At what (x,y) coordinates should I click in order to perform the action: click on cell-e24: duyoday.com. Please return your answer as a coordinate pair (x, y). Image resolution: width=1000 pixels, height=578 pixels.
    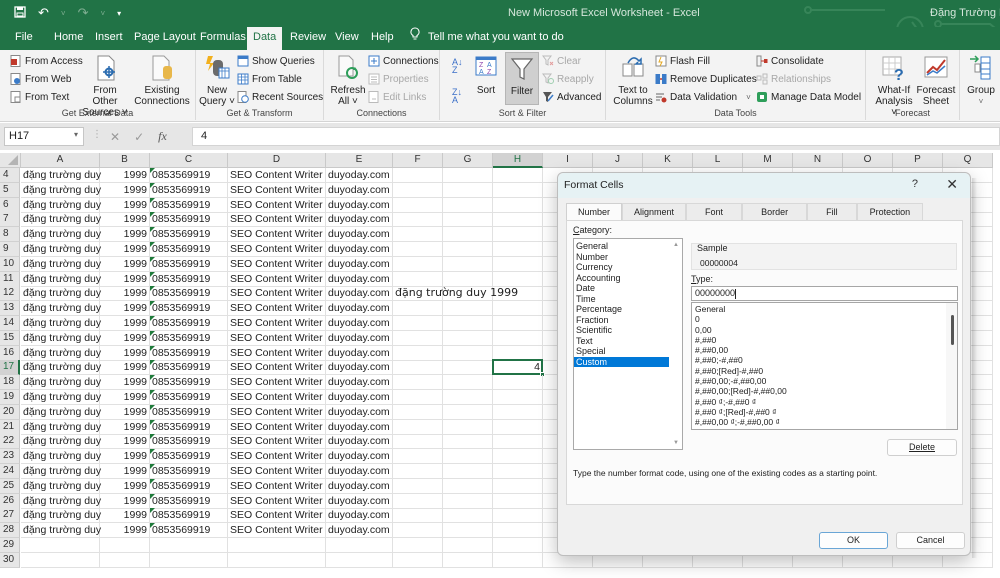
    Looking at the image, I should click on (359, 471).